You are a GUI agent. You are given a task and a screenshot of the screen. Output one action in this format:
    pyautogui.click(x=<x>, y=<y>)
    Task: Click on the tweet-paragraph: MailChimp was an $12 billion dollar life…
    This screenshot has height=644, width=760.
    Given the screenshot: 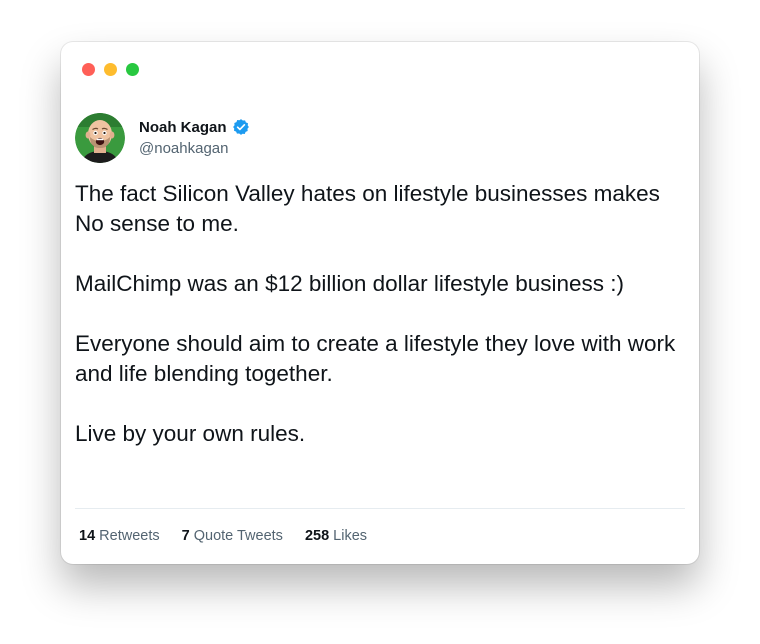 What is the action you would take?
    pyautogui.click(x=349, y=283)
    